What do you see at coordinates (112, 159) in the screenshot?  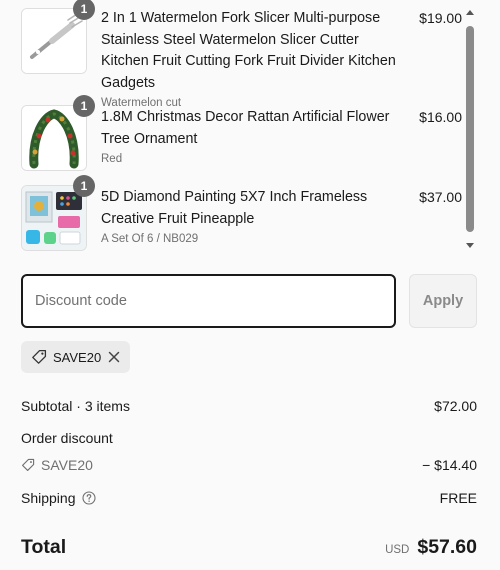 I see `item-variant: Red` at bounding box center [112, 159].